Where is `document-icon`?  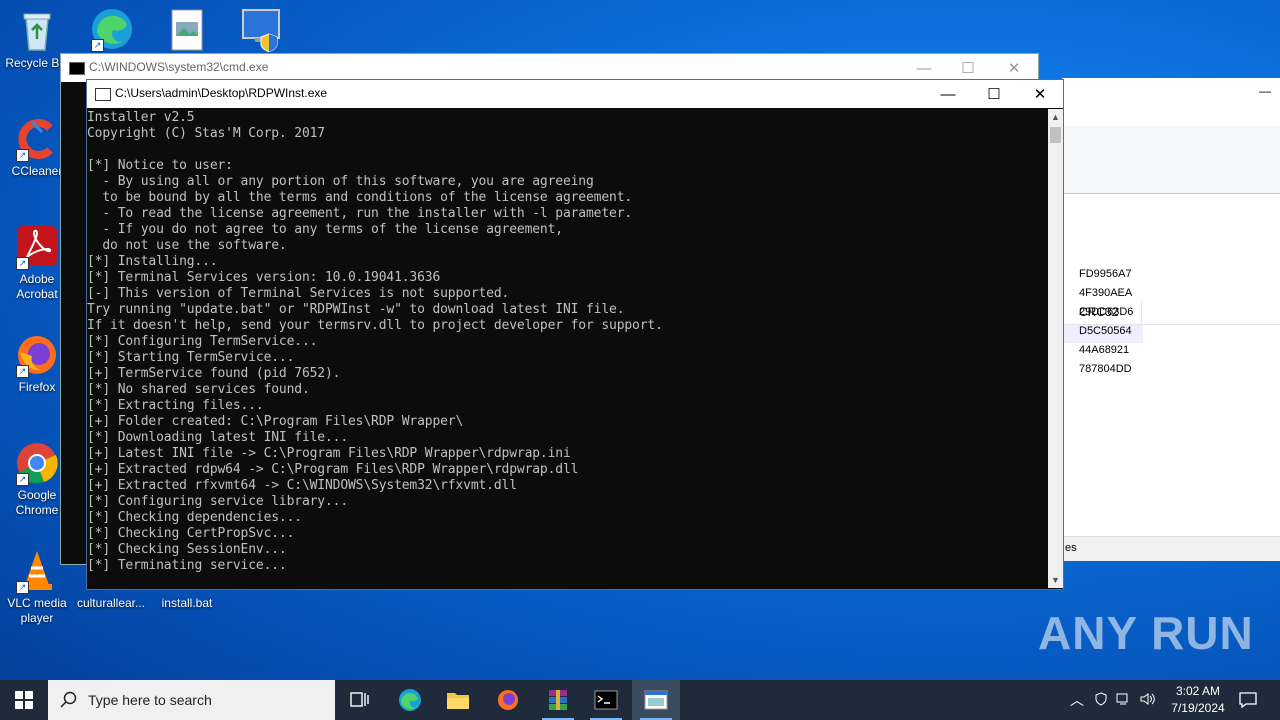 document-icon is located at coordinates (187, 31).